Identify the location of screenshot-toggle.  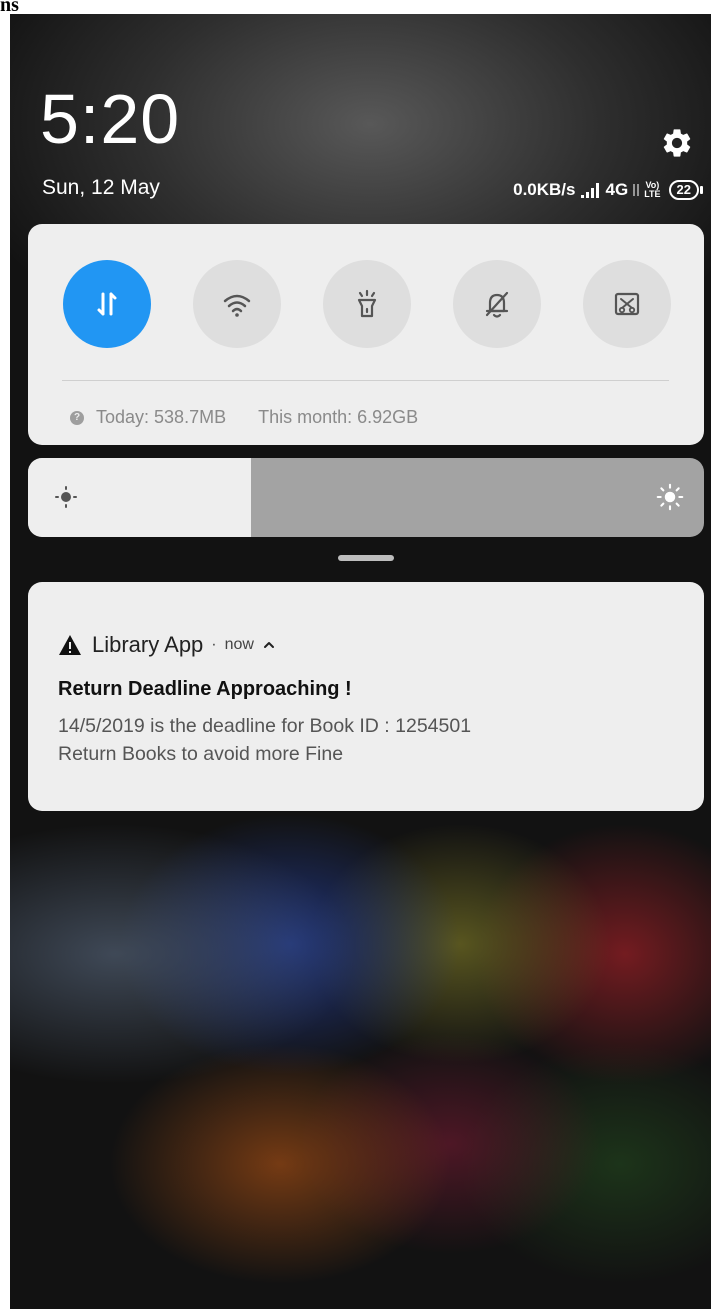
(627, 304).